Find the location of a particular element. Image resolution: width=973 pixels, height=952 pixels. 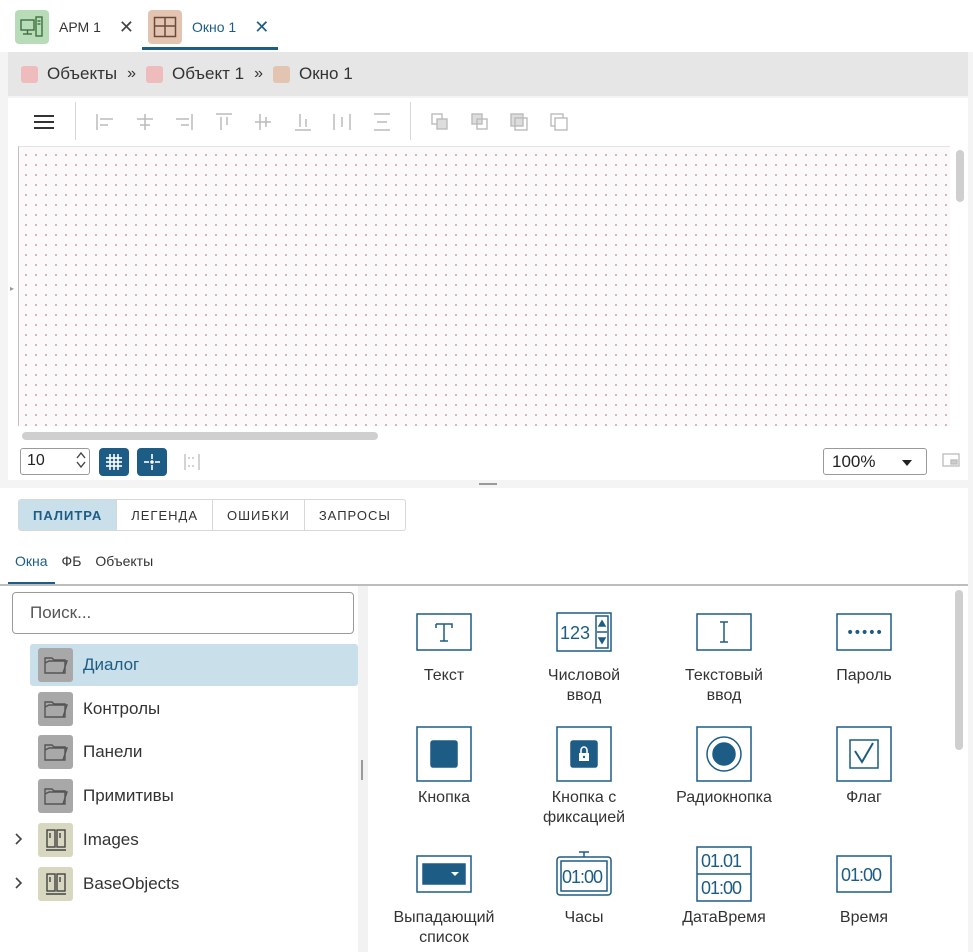

align-right-icon is located at coordinates (184, 122).